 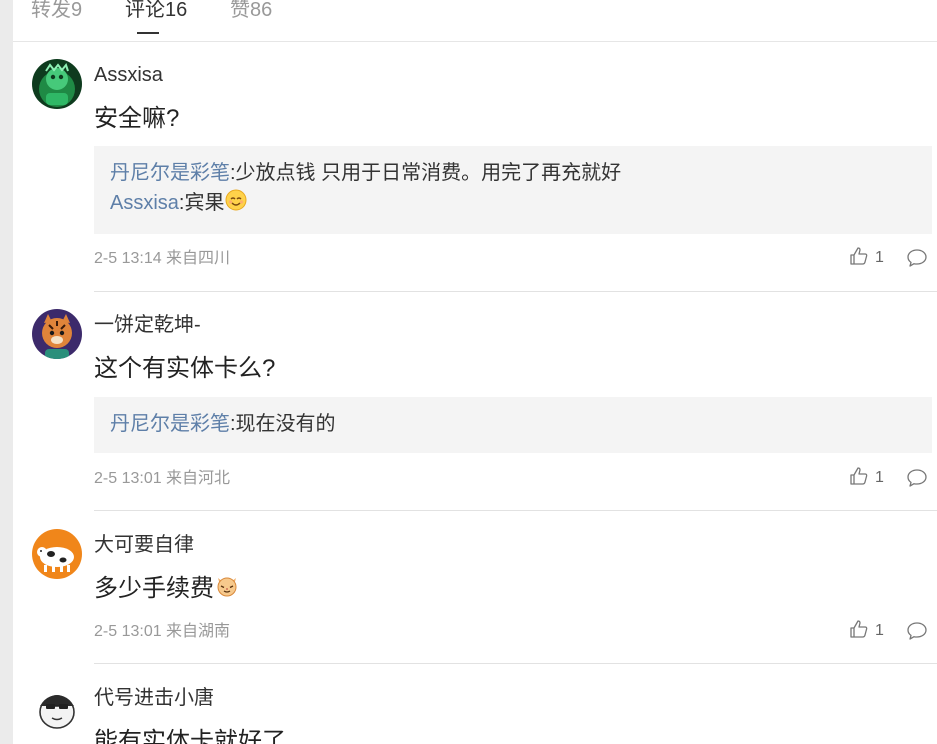 I want to click on cat-emoji-icon, so click(x=227, y=590).